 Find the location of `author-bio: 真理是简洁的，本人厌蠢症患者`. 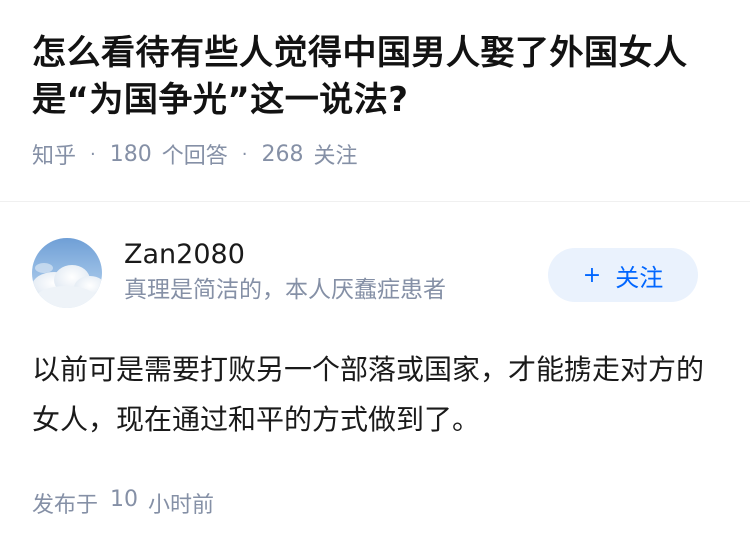

author-bio: 真理是简洁的，本人厌蠢症患者 is located at coordinates (285, 290).